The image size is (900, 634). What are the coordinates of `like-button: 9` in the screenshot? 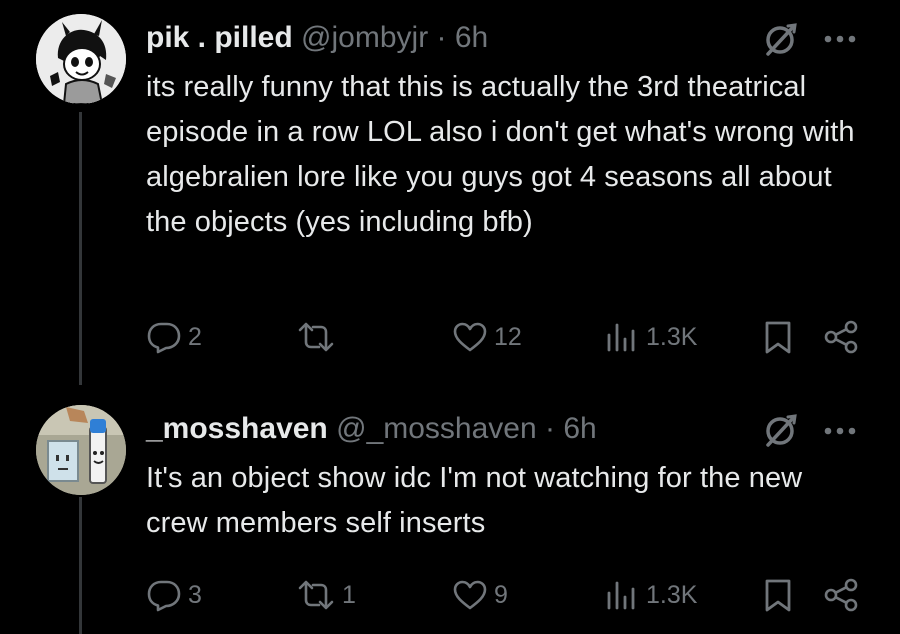 It's located at (480, 595).